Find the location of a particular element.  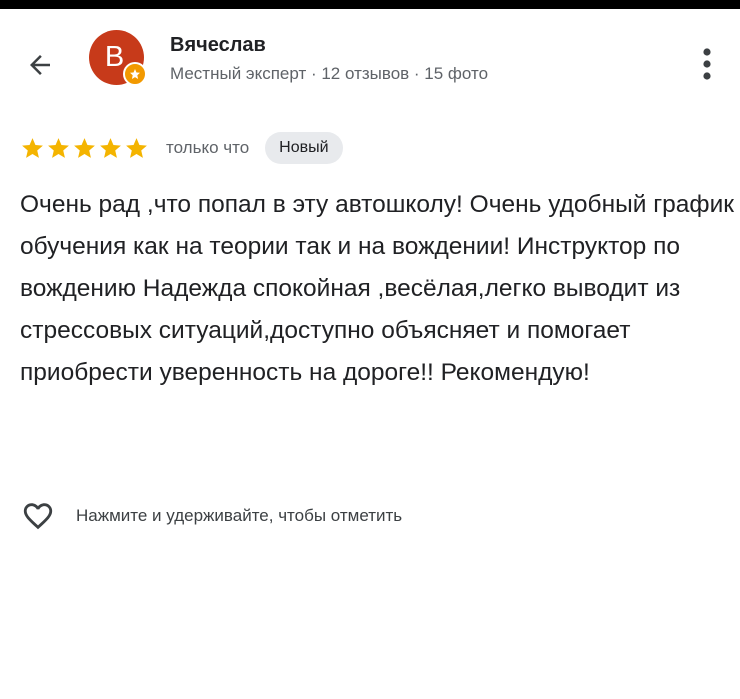

star-rating is located at coordinates (84, 148).